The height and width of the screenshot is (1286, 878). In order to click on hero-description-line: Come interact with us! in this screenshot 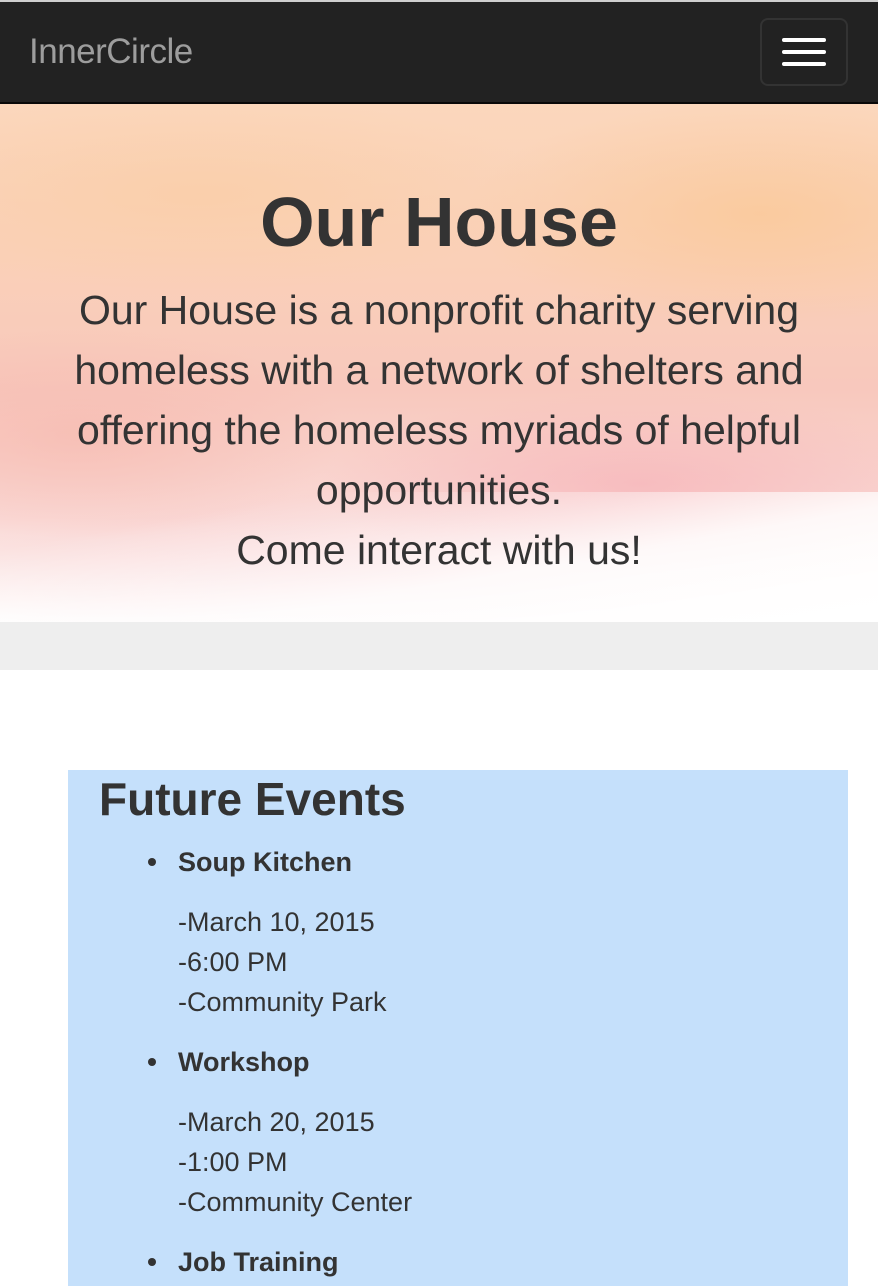, I will do `click(439, 550)`.